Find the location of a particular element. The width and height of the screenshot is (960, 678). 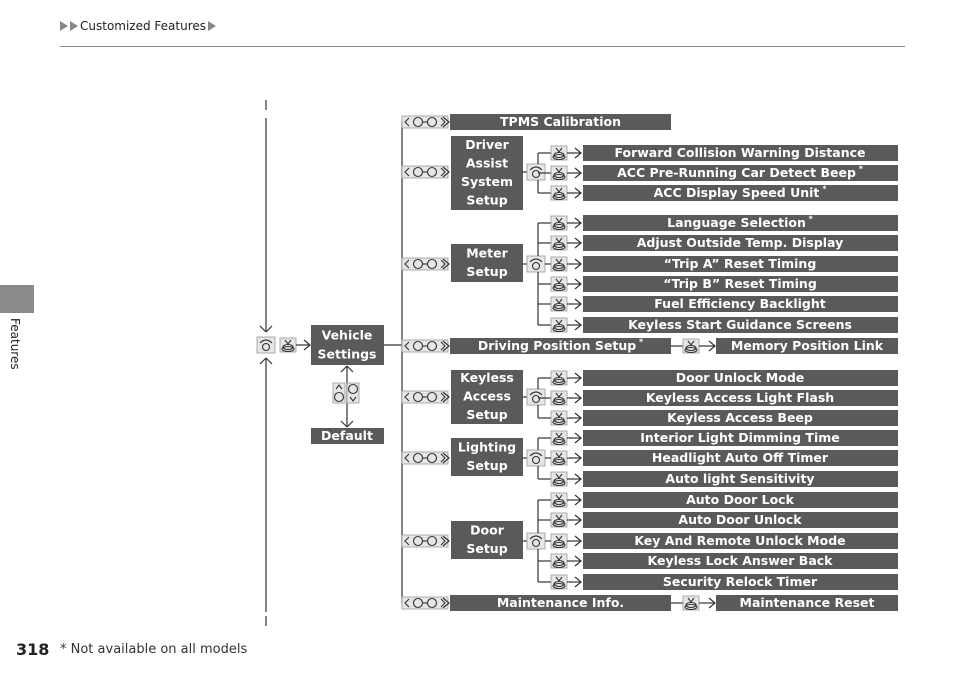

meter-option-label: Adjust Outside Temp. Display is located at coordinates (740, 242).